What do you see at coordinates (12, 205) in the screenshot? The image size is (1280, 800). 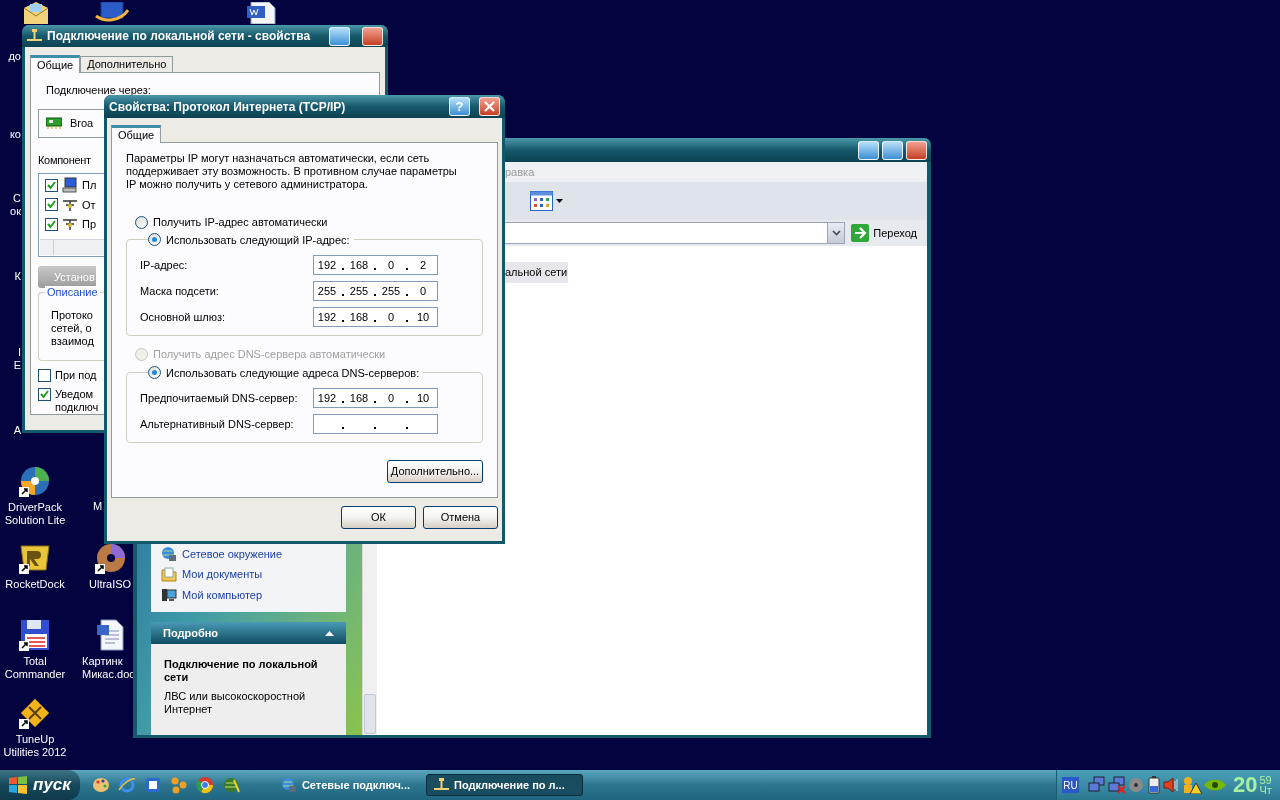 I see `desktop-icon-label: С ок` at bounding box center [12, 205].